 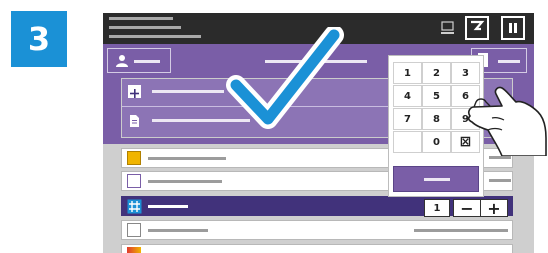 I want to click on start-label-line, so click(x=509, y=61).